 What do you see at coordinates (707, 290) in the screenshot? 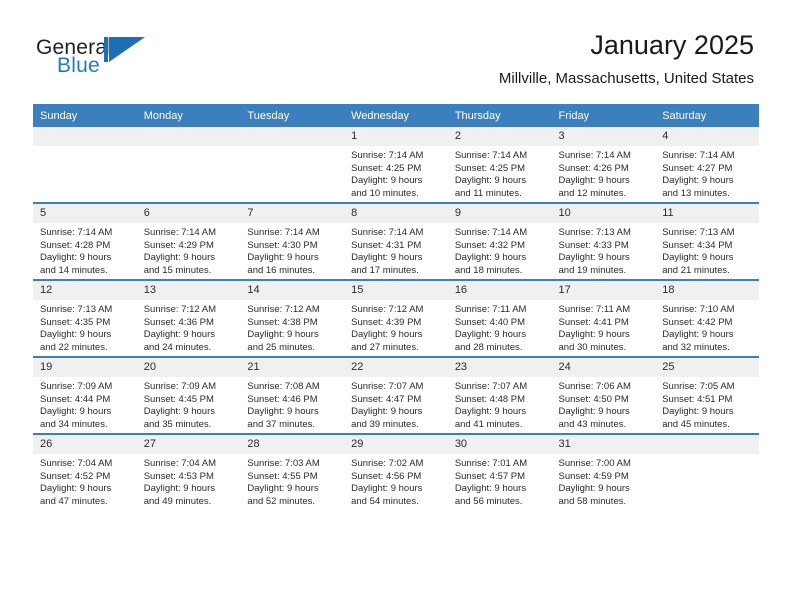
I see `day-number: 18` at bounding box center [707, 290].